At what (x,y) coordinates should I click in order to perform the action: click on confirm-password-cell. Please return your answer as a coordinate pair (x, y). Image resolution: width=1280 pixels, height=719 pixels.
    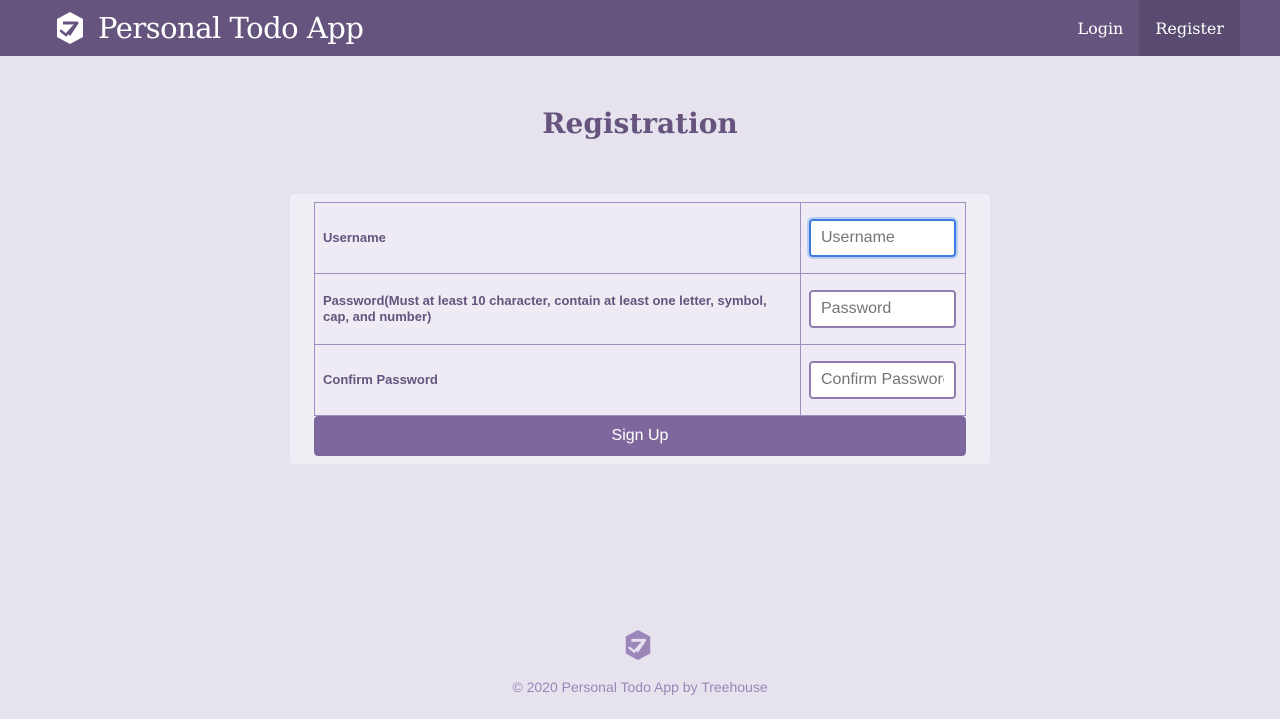
    Looking at the image, I should click on (883, 380).